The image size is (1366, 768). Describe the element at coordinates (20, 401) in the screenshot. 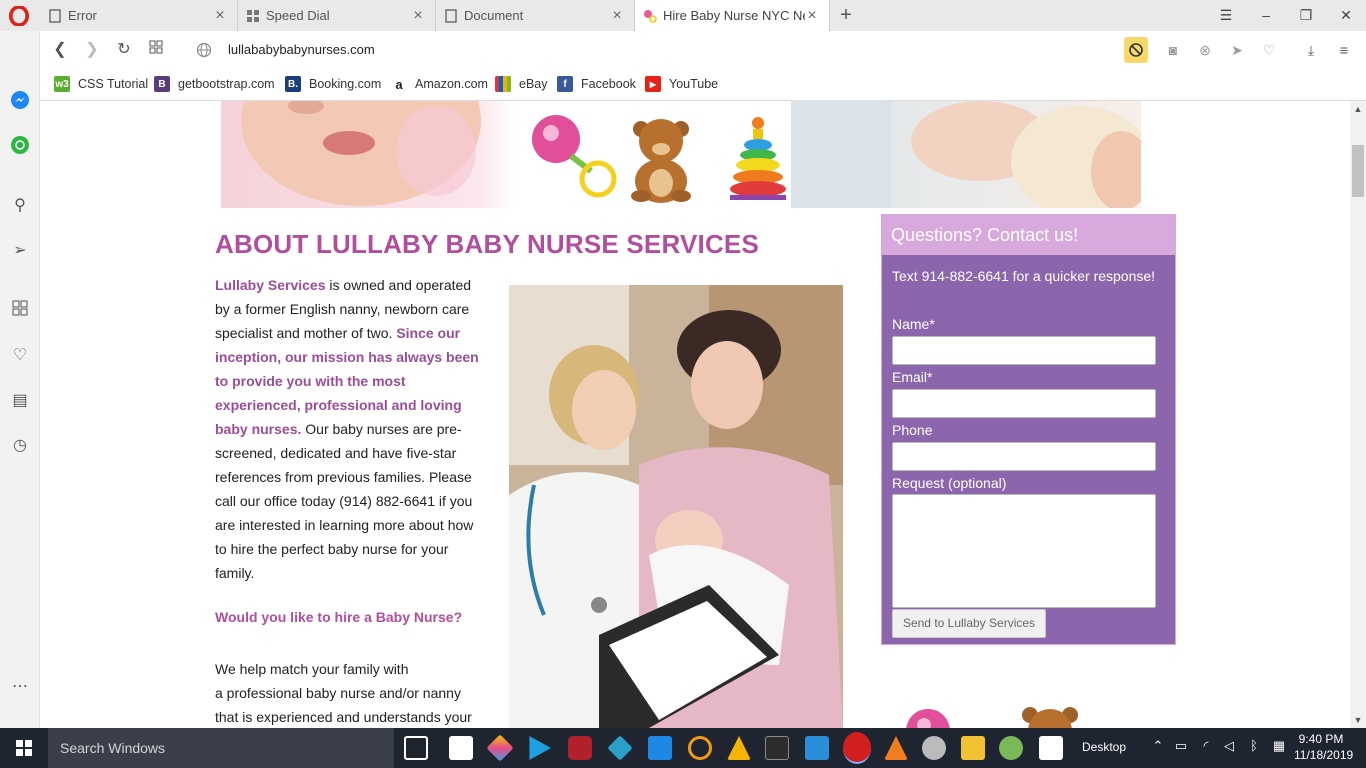

I see `news-icon: ▤` at that location.